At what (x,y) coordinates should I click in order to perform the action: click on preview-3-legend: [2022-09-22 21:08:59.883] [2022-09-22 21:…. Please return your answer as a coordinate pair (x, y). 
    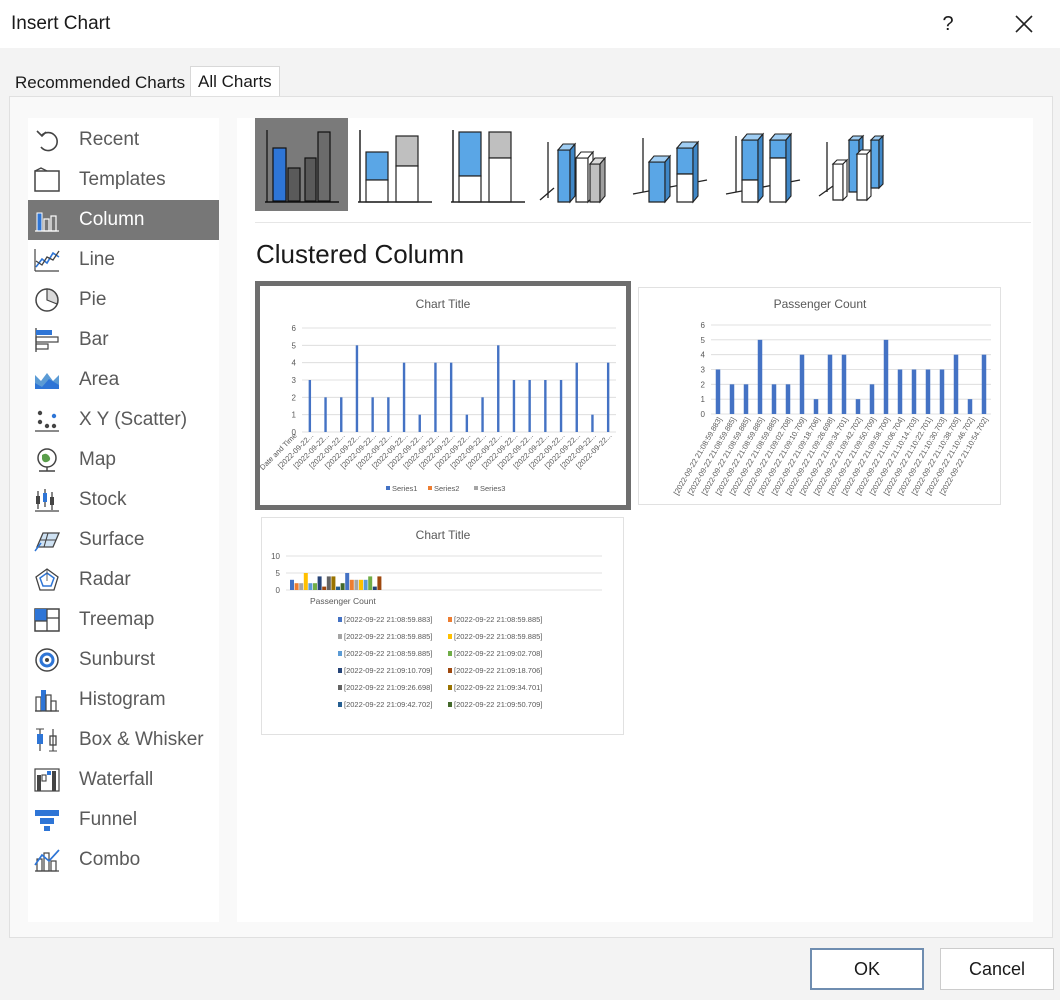
    Looking at the image, I should click on (440, 662).